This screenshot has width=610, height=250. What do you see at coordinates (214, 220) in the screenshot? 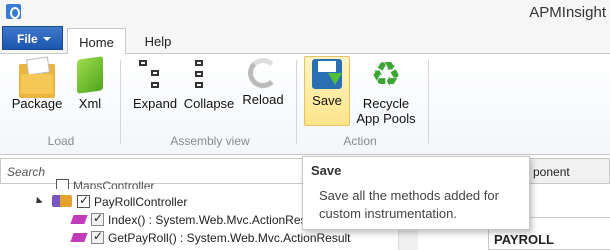
I see `tree-row-label: Index() : System.Web.Mvc.ActionResult` at bounding box center [214, 220].